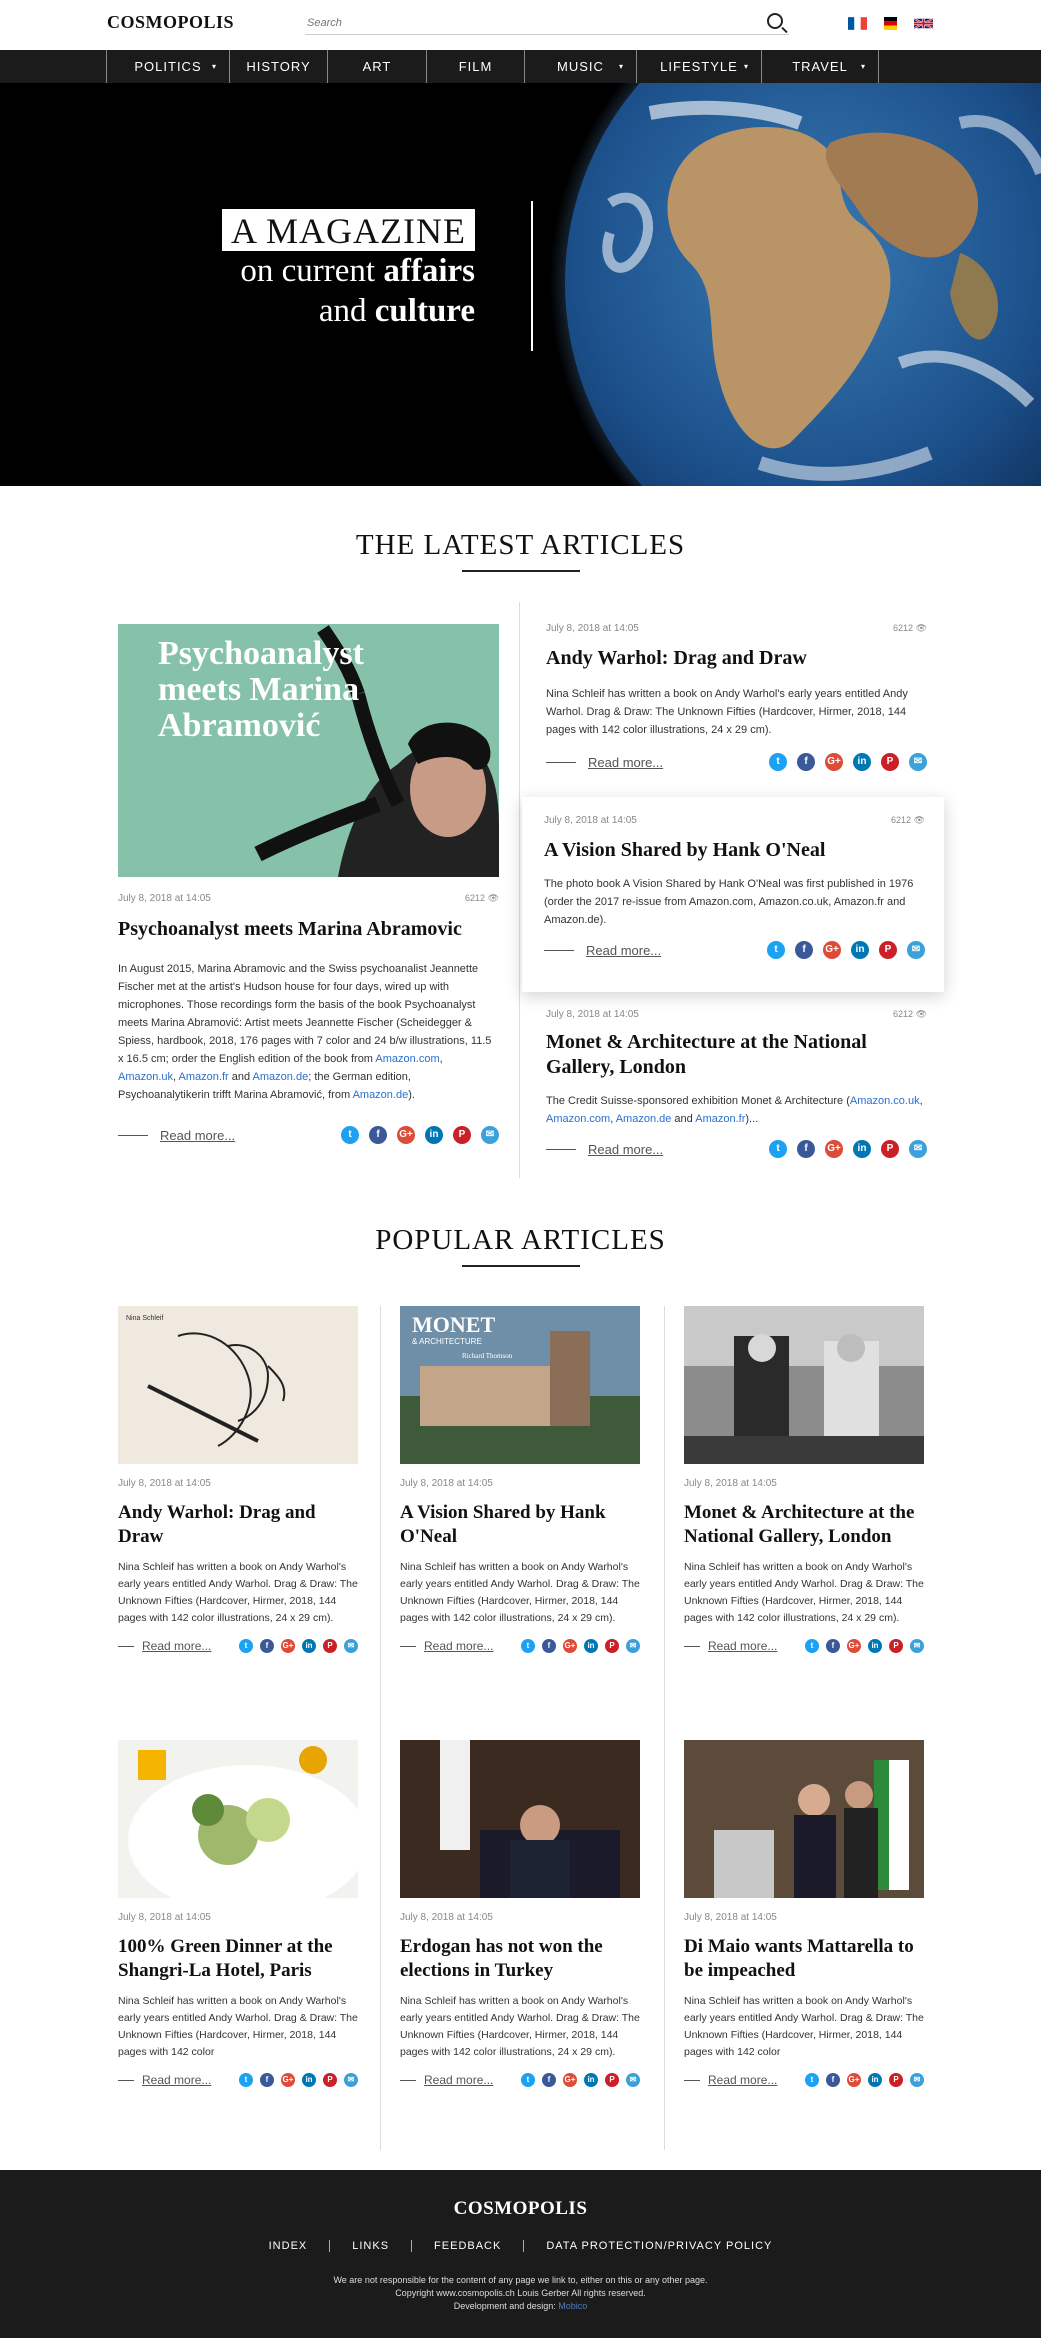  I want to click on article-title: Andy Warhol: Drag and Draw, so click(736, 658).